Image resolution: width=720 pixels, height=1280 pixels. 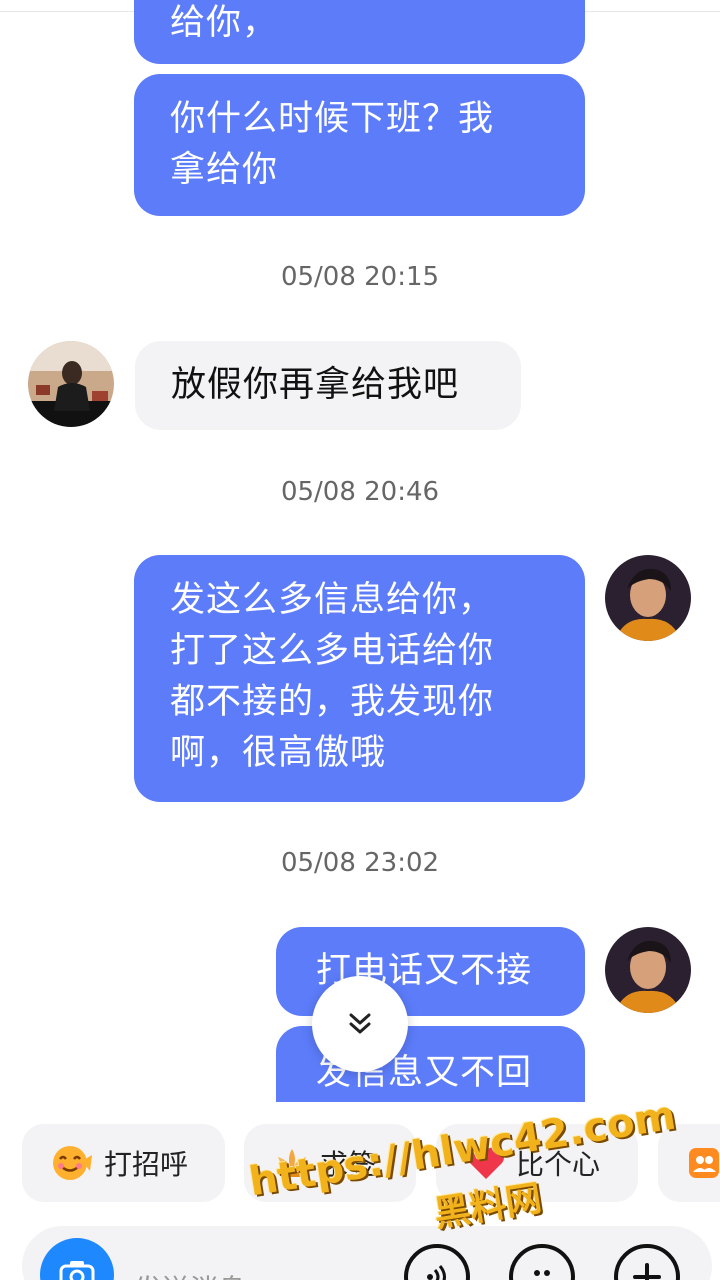 What do you see at coordinates (224, 170) in the screenshot?
I see `message-line: 拿给你` at bounding box center [224, 170].